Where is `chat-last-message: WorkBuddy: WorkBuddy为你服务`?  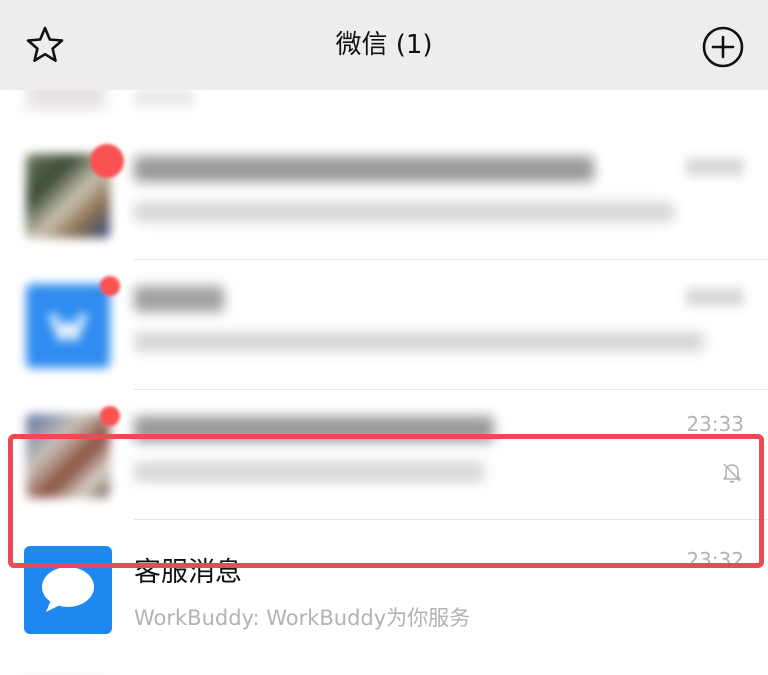
chat-last-message: WorkBuddy: WorkBuddy为你服务 is located at coordinates (302, 618).